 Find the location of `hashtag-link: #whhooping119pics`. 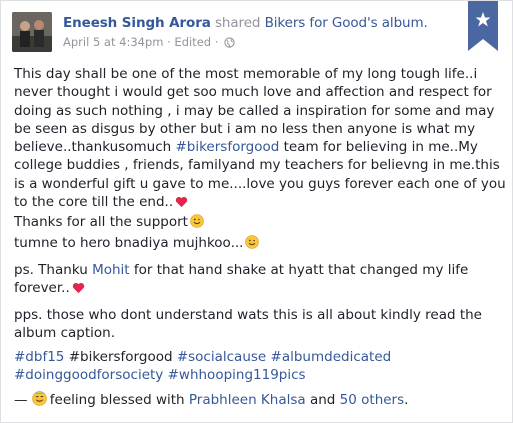

hashtag-link: #whhooping119pics is located at coordinates (237, 375).